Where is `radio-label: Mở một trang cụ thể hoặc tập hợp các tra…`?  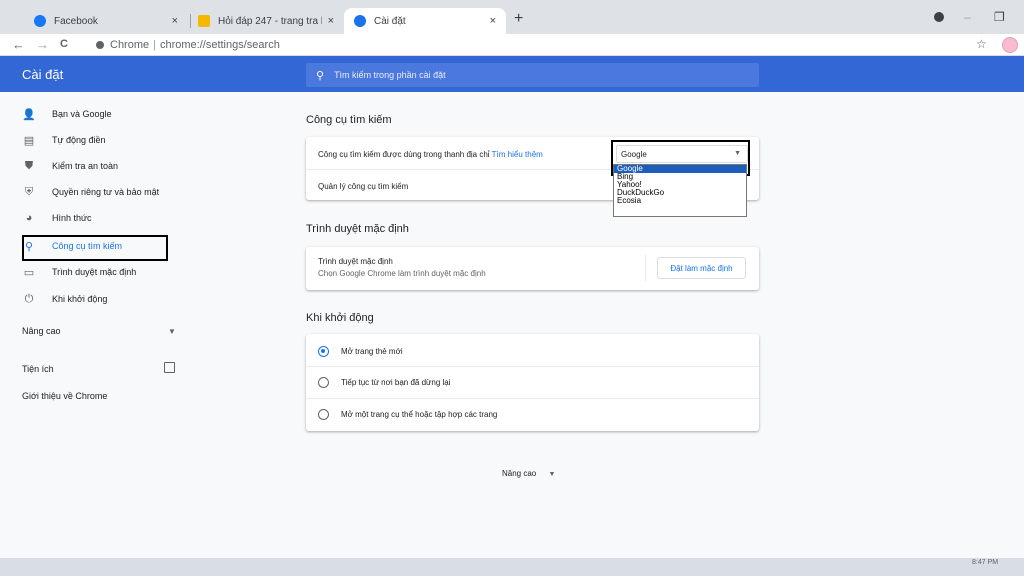
radio-label: Mở một trang cụ thể hoặc tập hợp các tra… is located at coordinates (419, 414).